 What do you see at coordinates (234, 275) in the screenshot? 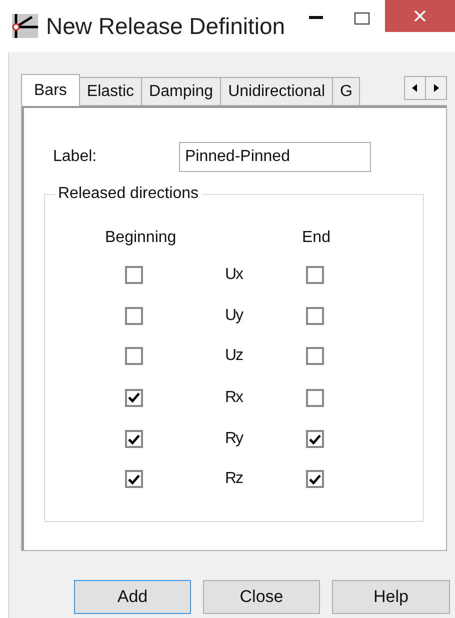
I see `direction-label: Ux` at bounding box center [234, 275].